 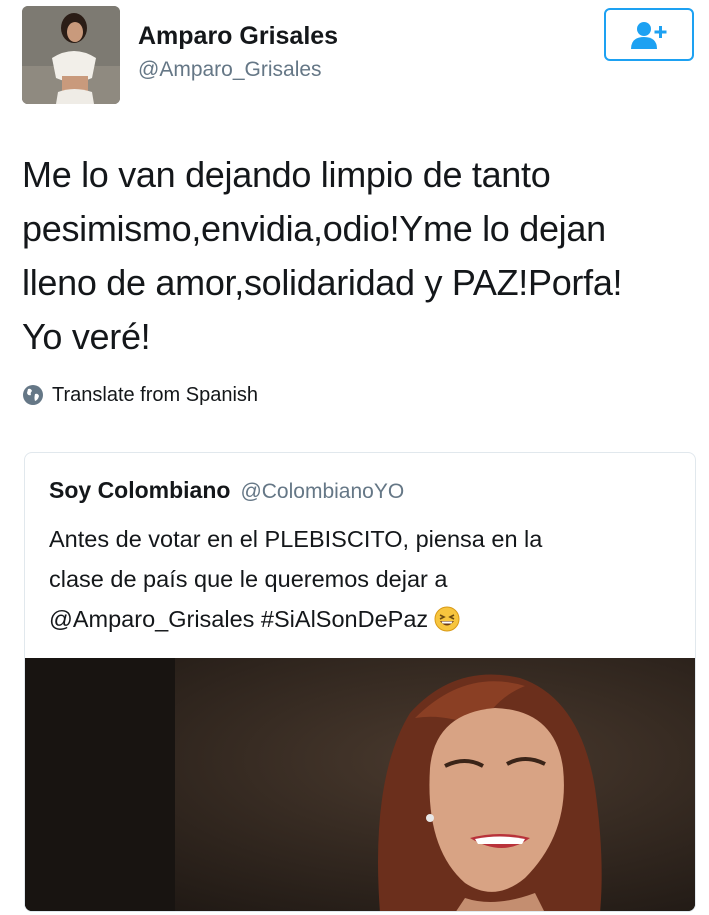 What do you see at coordinates (239, 619) in the screenshot?
I see `quoted-tweet-line: @Amparo_Grisales #SiAlSonDePaz` at bounding box center [239, 619].